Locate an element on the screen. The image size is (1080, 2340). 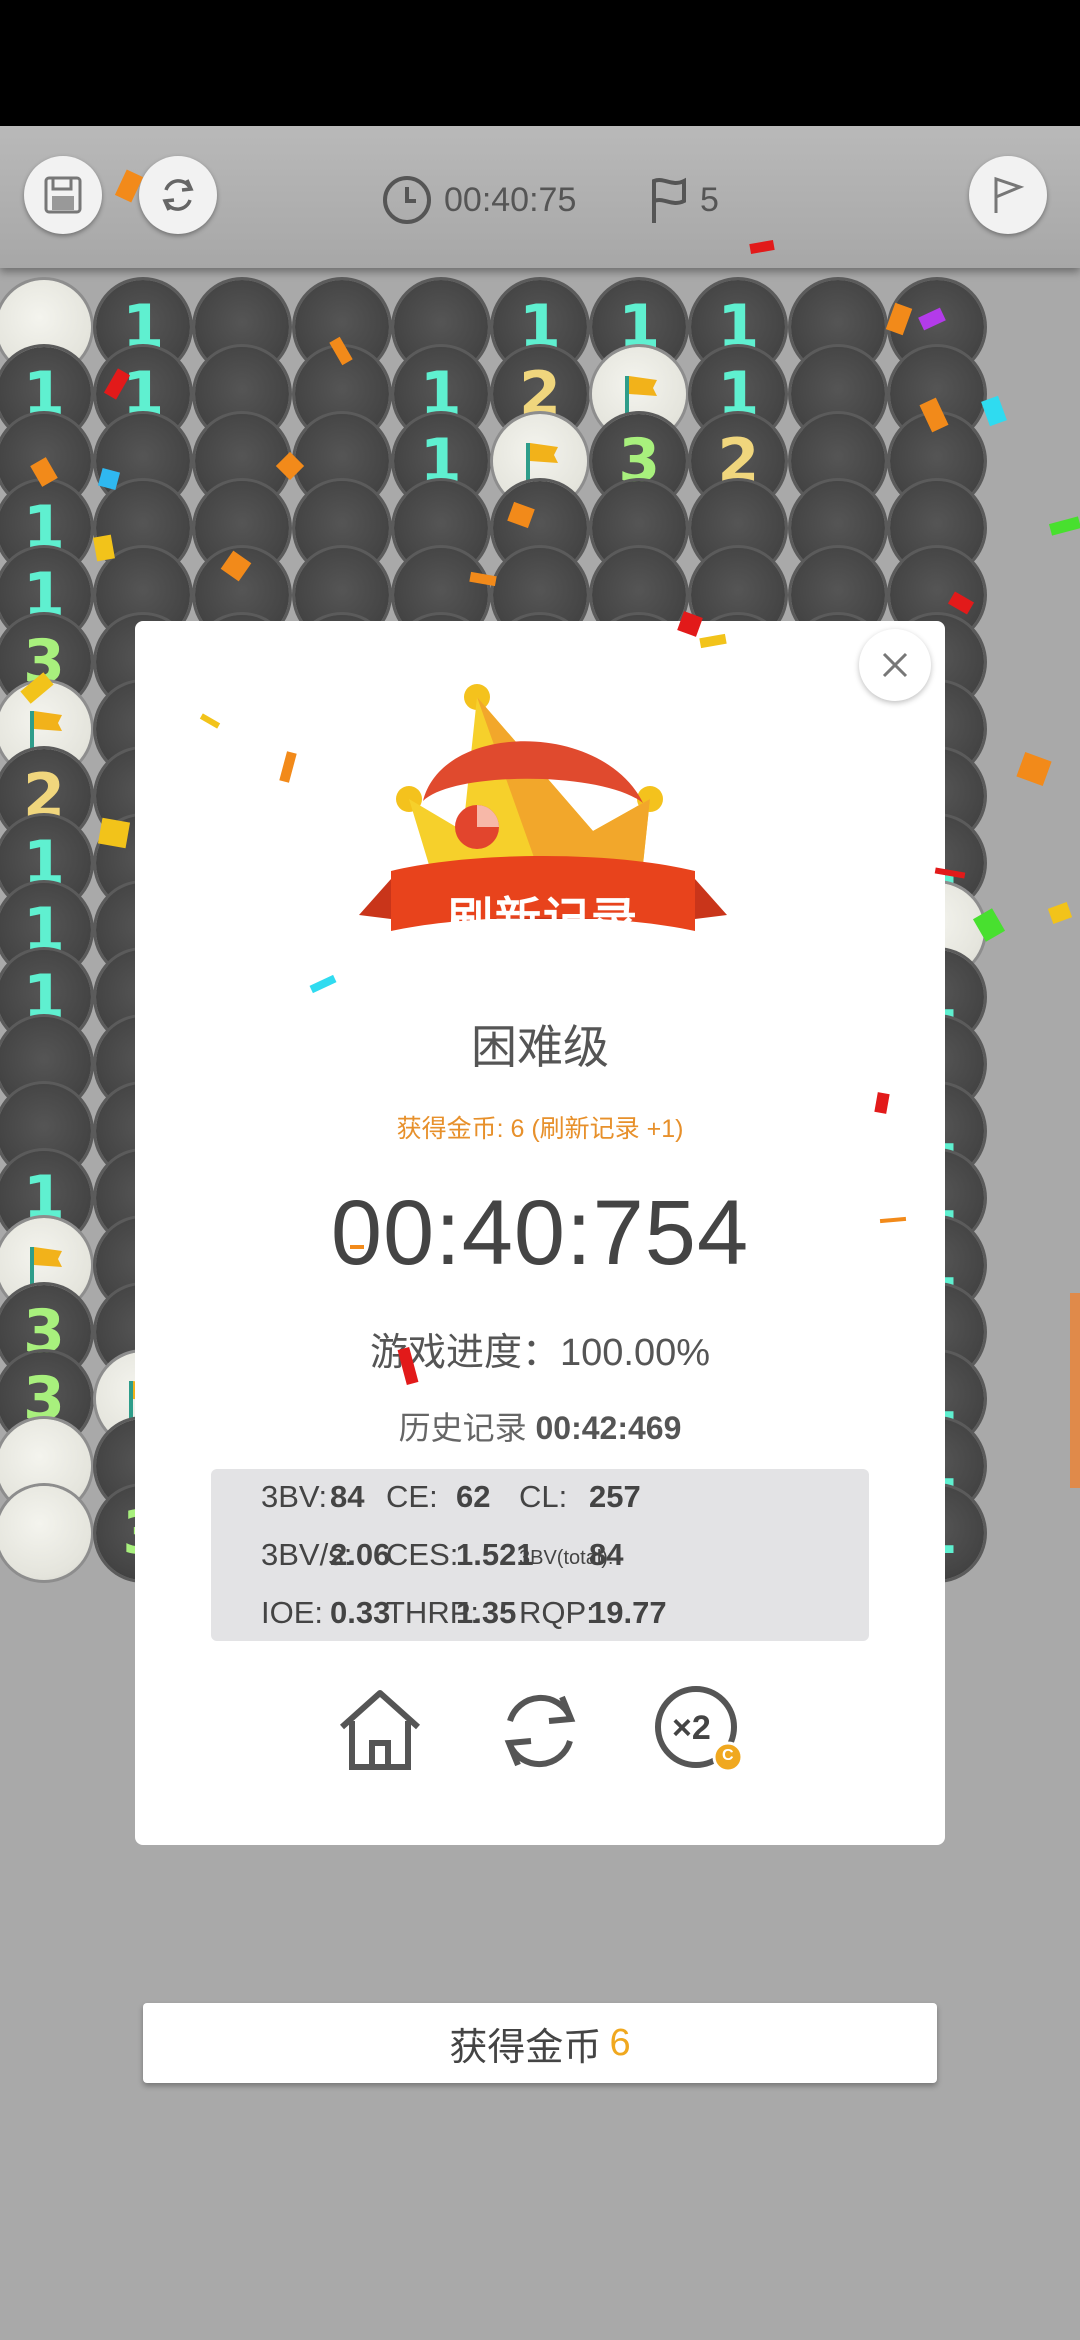
double-coins-button: ×2 C is located at coordinates (700, 1731).